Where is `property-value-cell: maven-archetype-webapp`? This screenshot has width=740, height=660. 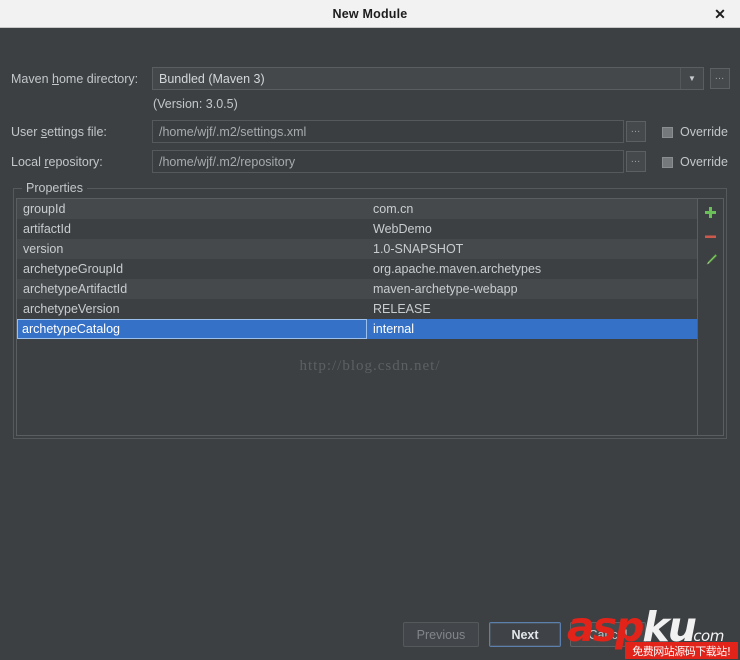
property-value-cell: maven-archetype-webapp is located at coordinates (532, 289).